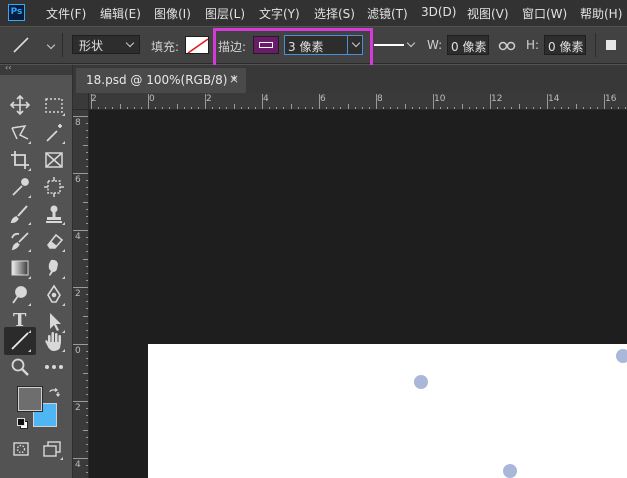 The width and height of the screenshot is (627, 478). I want to click on default-colors-icon, so click(22, 423).